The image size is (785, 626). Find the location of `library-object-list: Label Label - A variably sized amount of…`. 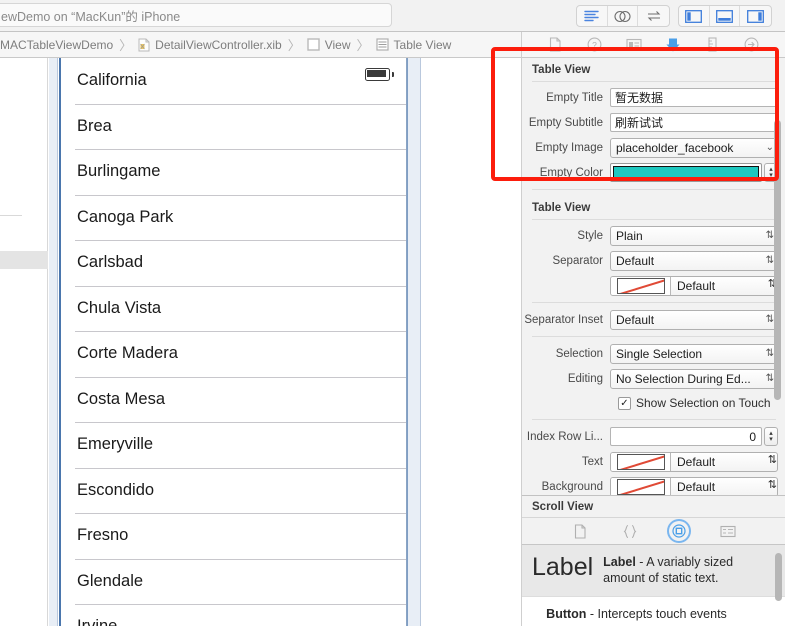

library-object-list: Label Label - A variably sized amount of… is located at coordinates (653, 585).